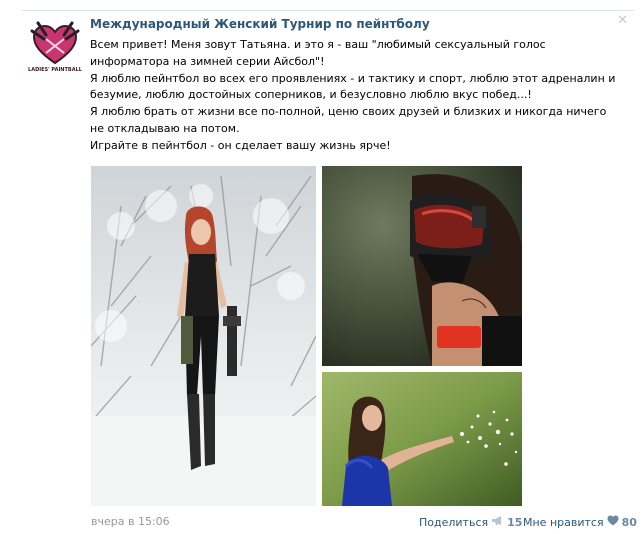 The width and height of the screenshot is (641, 534). I want to click on group-avatar: LADIES' PAINTBALL, so click(55, 46).